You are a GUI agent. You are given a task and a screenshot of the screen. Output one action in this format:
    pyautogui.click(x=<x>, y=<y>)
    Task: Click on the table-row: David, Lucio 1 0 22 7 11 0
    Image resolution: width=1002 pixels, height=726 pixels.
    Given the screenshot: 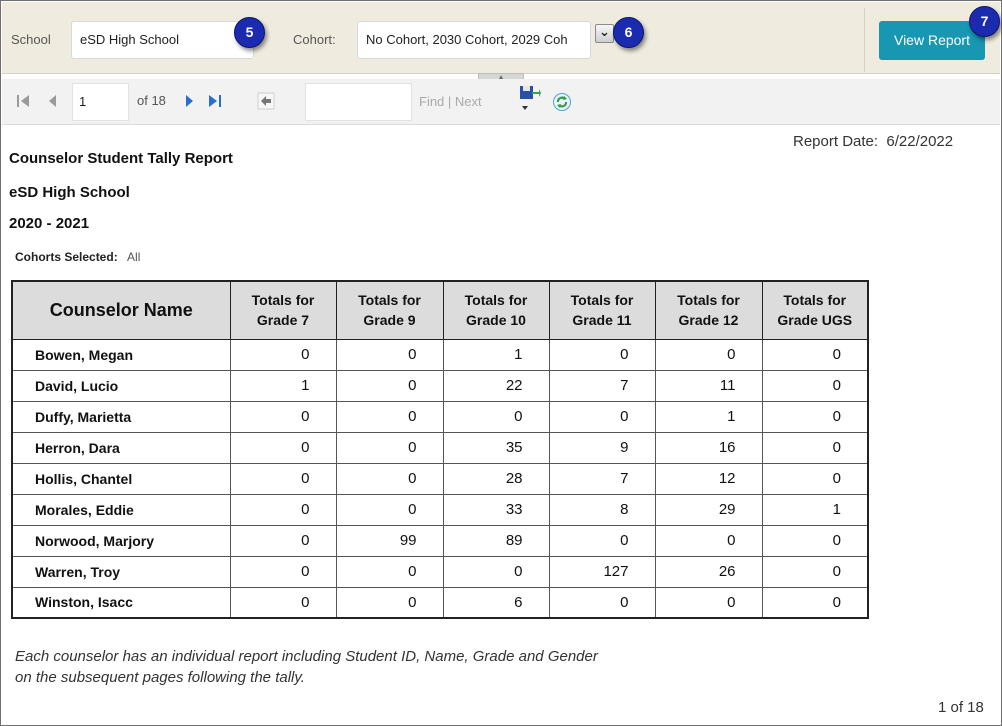 What is the action you would take?
    pyautogui.click(x=440, y=385)
    